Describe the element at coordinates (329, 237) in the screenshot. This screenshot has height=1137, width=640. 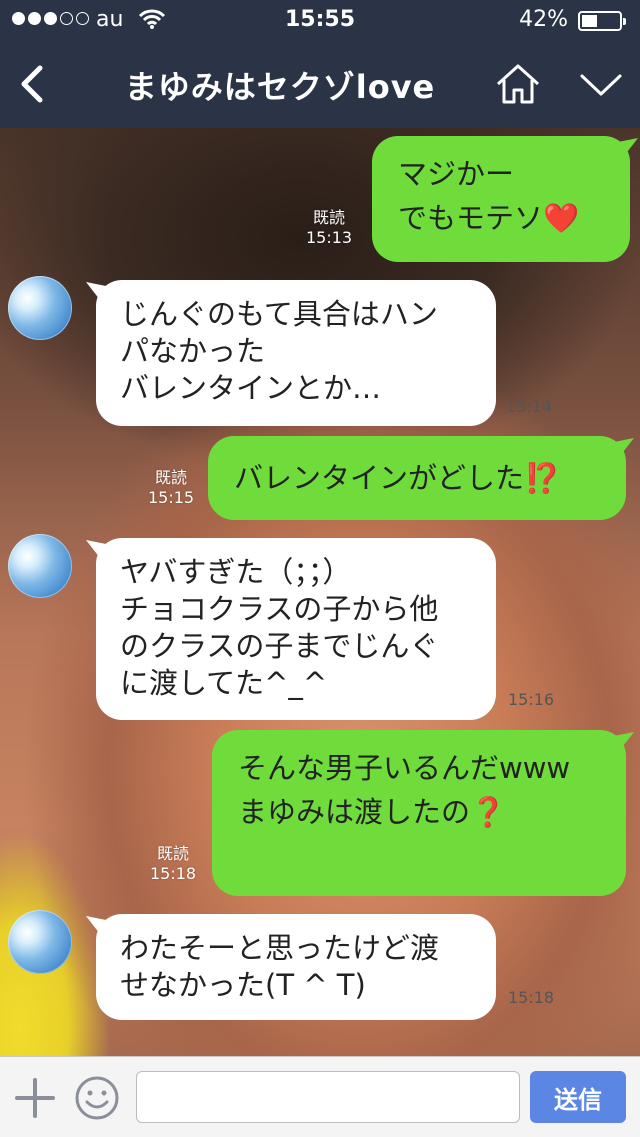
I see `time-label: 15:13` at that location.